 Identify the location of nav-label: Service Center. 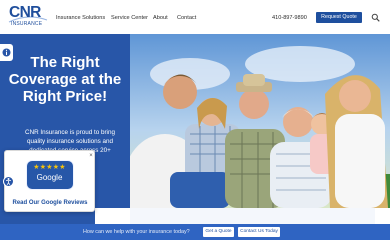
(129, 18).